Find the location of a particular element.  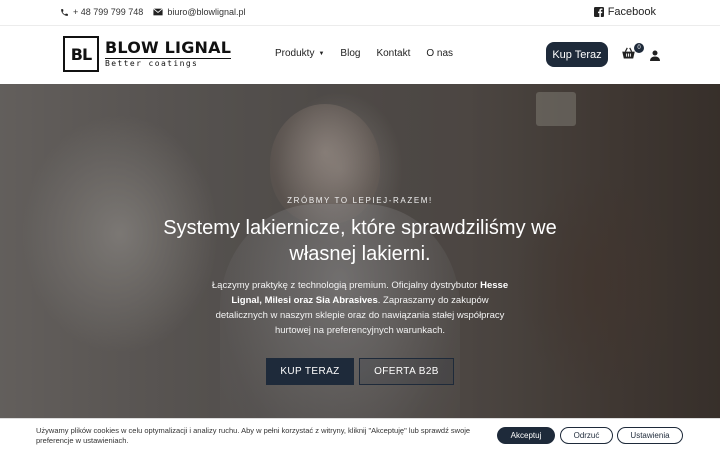

nav-item-label: Kontakt is located at coordinates (393, 53).